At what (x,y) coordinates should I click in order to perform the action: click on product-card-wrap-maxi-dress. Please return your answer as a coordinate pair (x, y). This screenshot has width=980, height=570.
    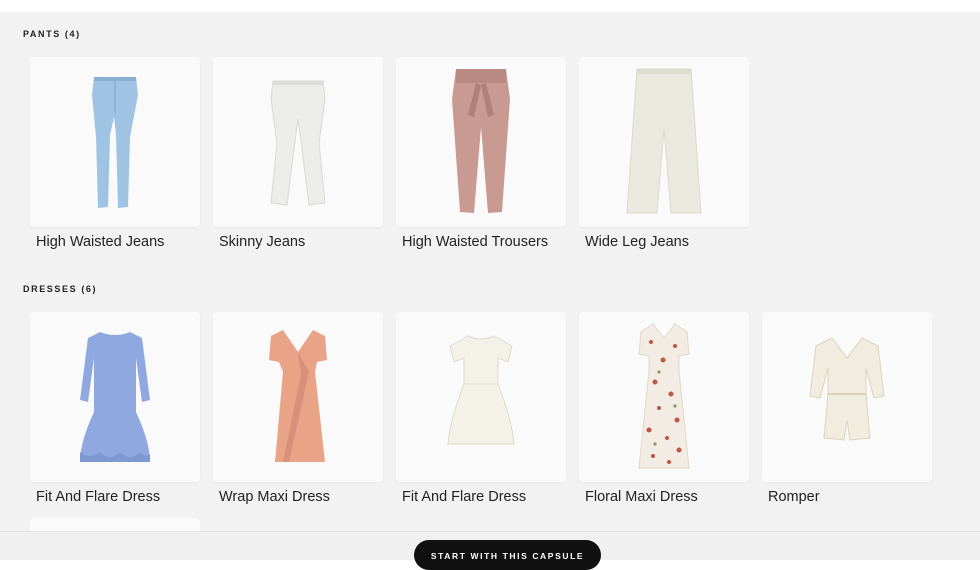
    Looking at the image, I should click on (298, 397).